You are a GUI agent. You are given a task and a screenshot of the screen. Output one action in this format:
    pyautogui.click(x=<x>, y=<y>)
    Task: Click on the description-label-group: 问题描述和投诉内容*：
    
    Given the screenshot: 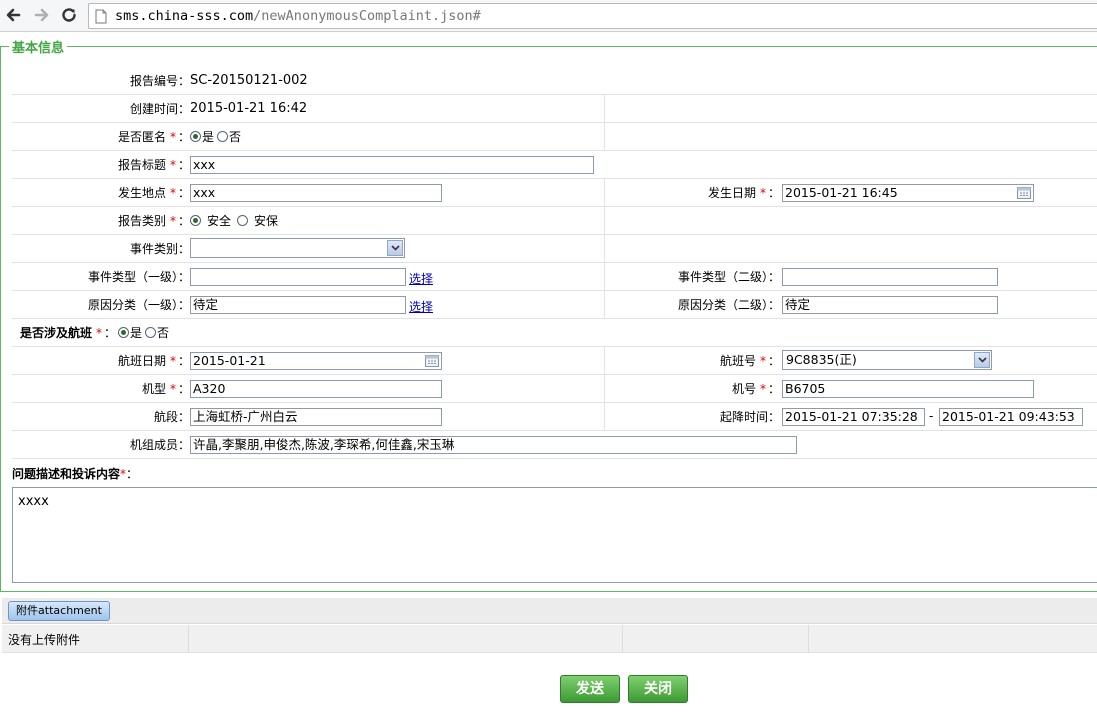 What is the action you would take?
    pyautogui.click(x=75, y=473)
    